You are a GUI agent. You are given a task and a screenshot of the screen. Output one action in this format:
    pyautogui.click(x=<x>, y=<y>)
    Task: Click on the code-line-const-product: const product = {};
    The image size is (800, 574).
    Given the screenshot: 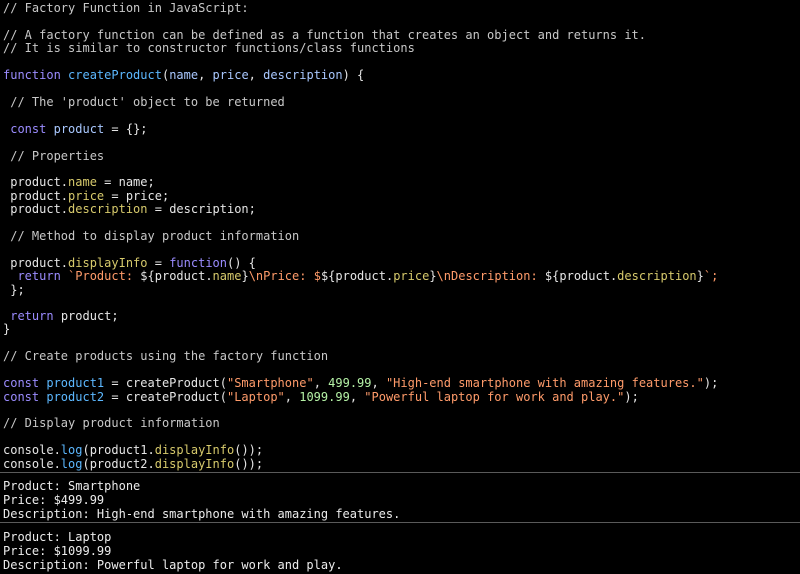 What is the action you would take?
    pyautogui.click(x=75, y=129)
    